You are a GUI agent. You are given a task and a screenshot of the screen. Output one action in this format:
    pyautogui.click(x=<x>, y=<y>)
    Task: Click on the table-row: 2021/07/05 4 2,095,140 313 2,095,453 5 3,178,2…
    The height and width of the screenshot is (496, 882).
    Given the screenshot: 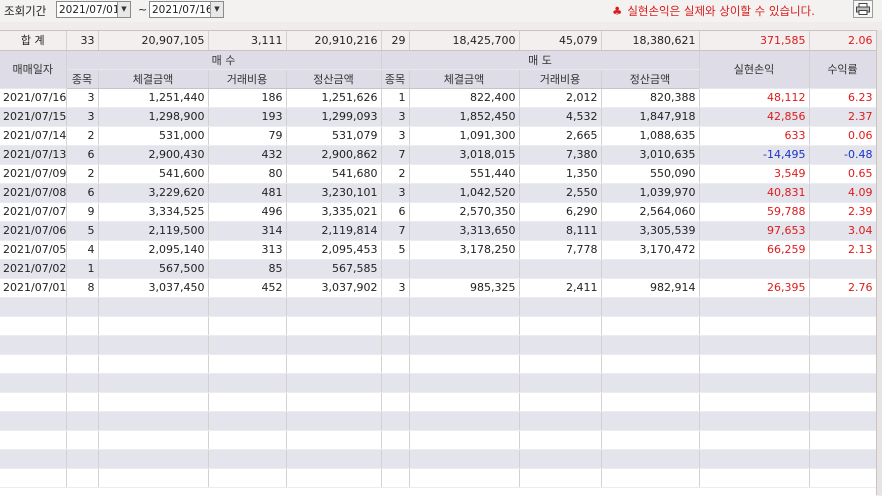 What is the action you would take?
    pyautogui.click(x=438, y=250)
    